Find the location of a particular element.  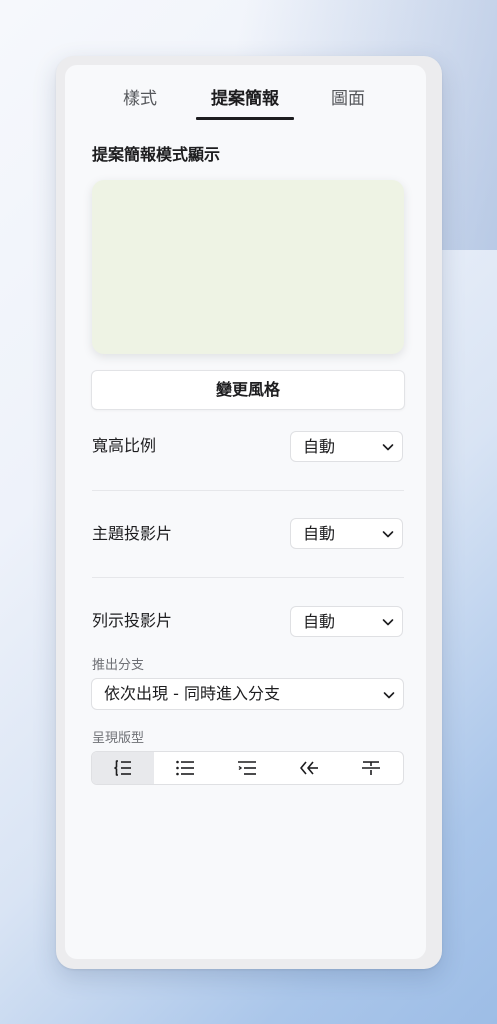

list-slide-value: 自動 is located at coordinates (319, 621).